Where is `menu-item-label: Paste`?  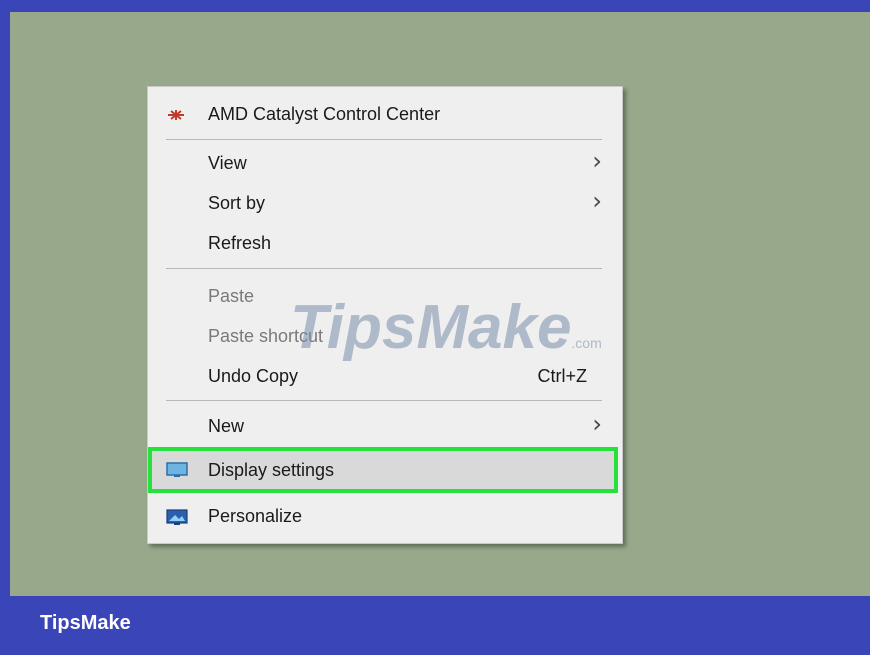 menu-item-label: Paste is located at coordinates (231, 296).